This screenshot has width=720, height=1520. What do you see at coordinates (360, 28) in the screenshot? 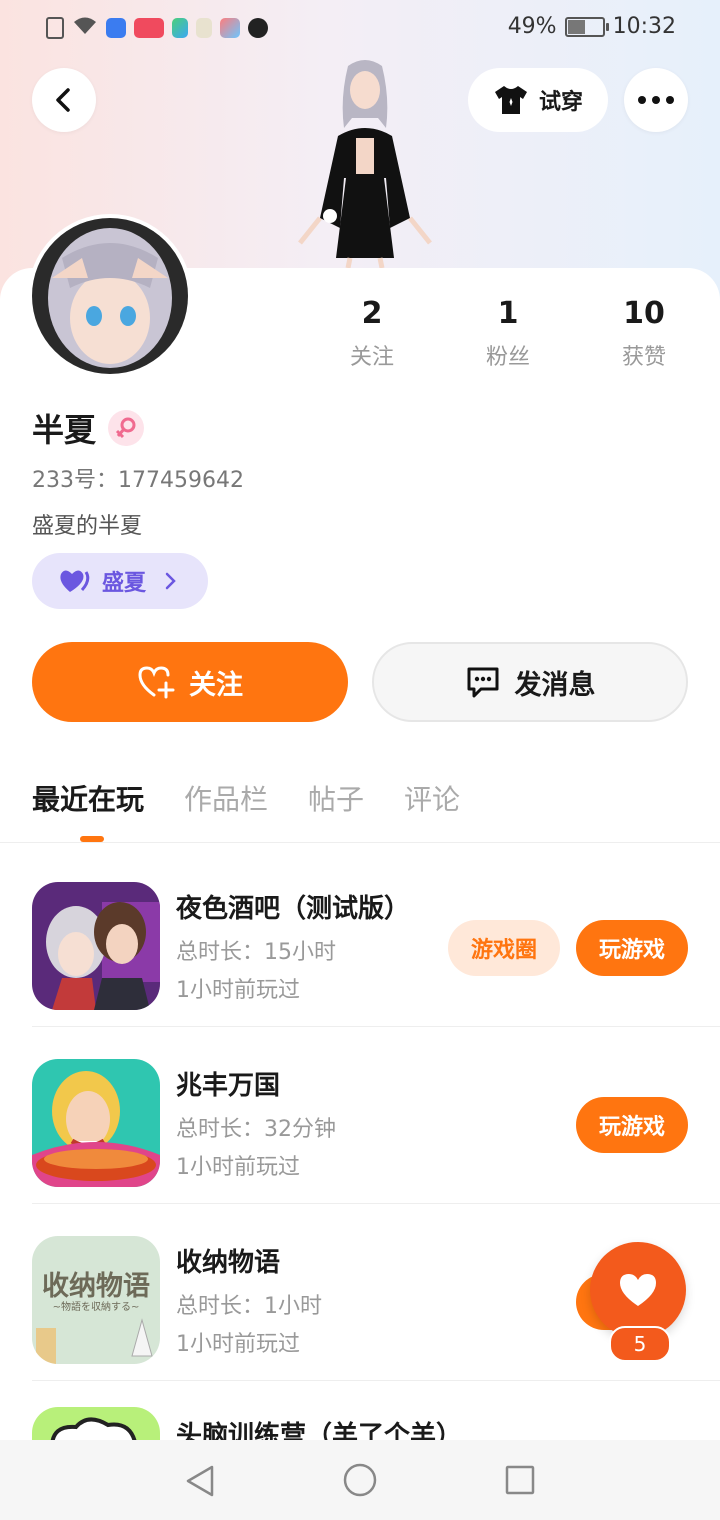
I see `status-bar: 49% 10:32` at bounding box center [360, 28].